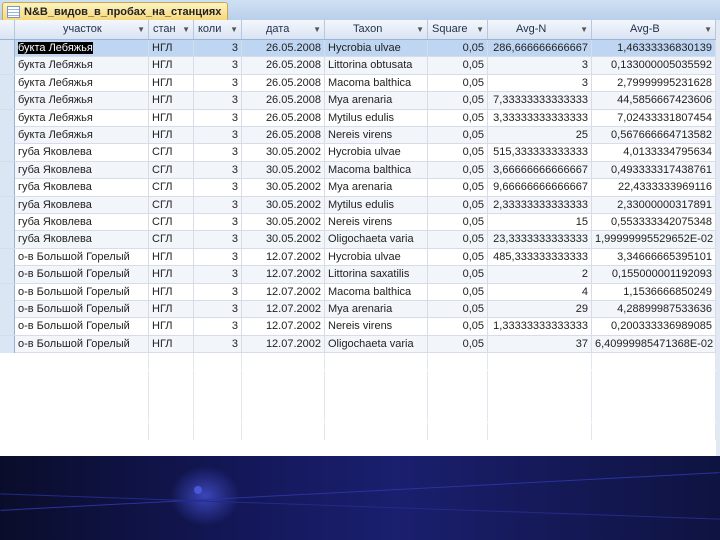 This screenshot has height=540, width=720. Describe the element at coordinates (654, 101) in the screenshot. I see `cell-avg-b: 44,5856667423606` at that location.